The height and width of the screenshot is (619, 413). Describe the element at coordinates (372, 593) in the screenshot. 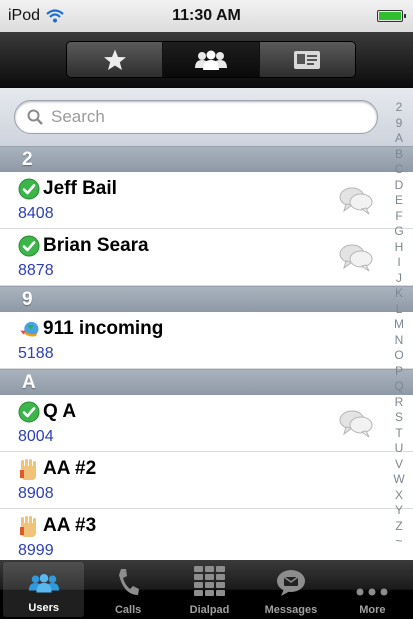

I see `more-icon` at that location.